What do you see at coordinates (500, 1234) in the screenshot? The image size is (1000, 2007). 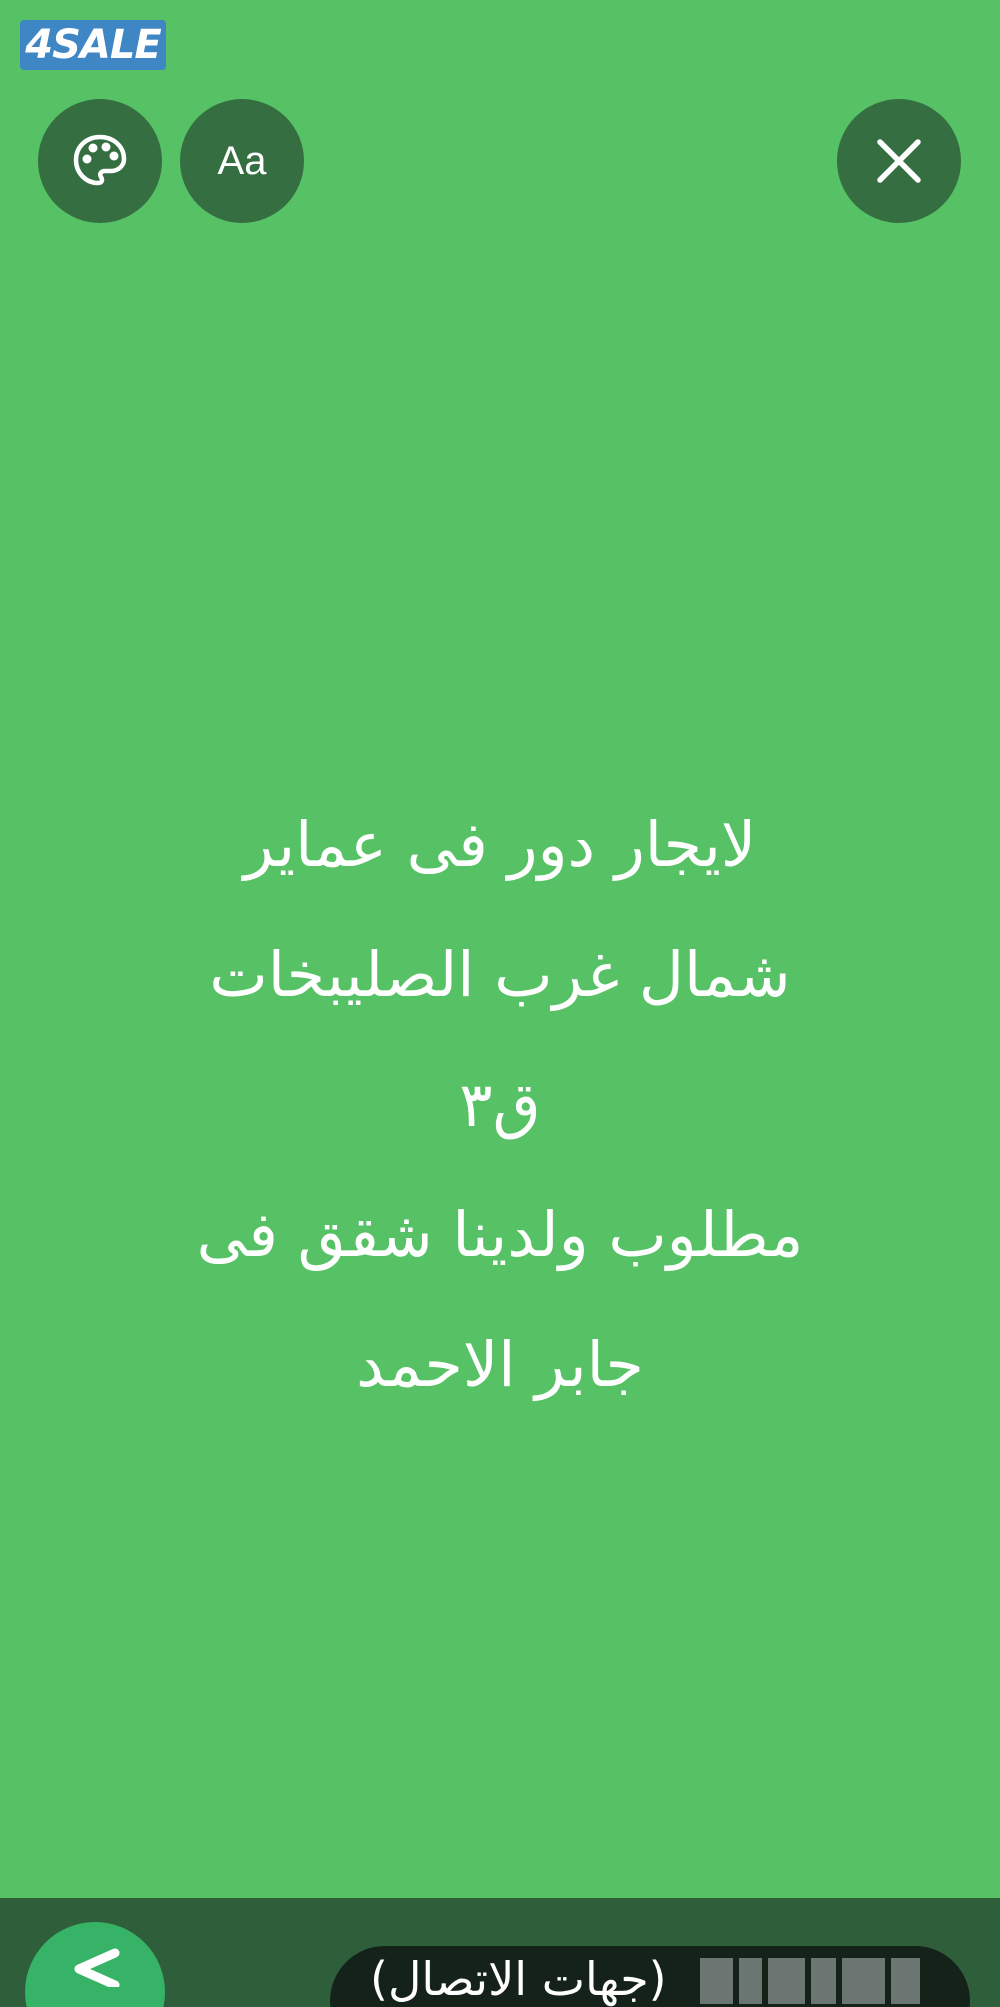 I see `story-line-4: مطلوب ولدينا شقق فى` at bounding box center [500, 1234].